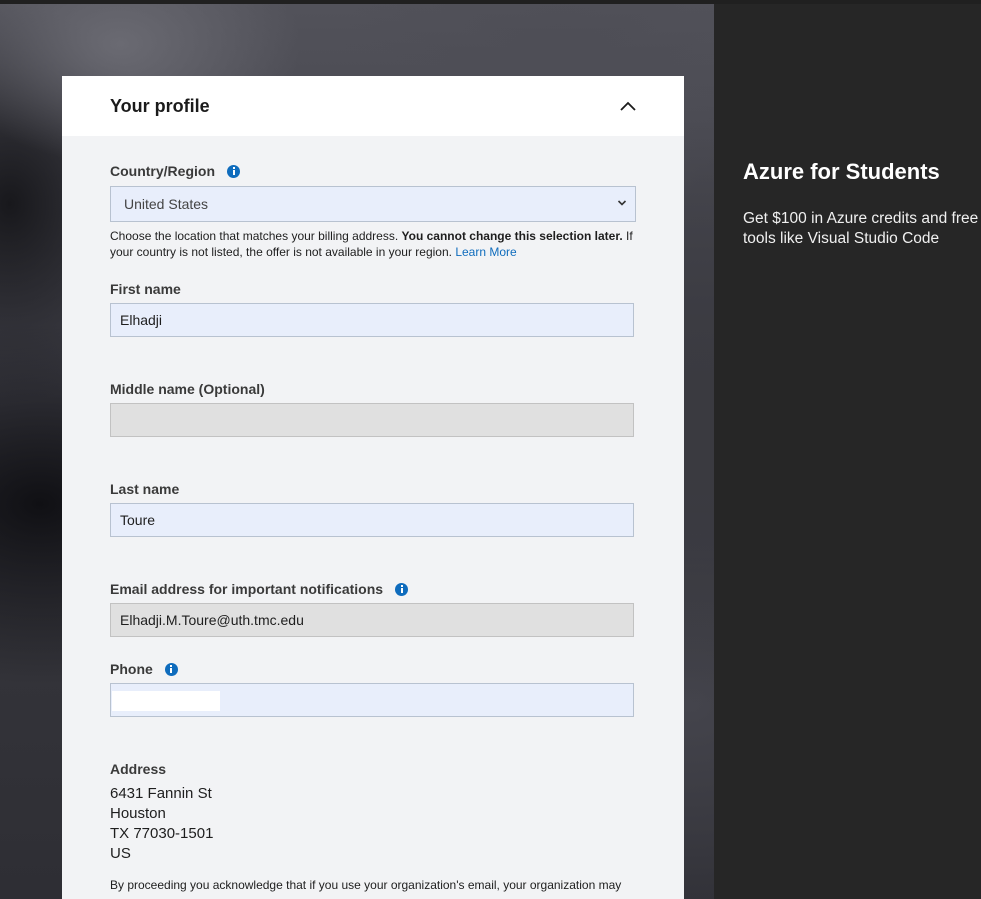  I want to click on middle-name-input, so click(372, 420).